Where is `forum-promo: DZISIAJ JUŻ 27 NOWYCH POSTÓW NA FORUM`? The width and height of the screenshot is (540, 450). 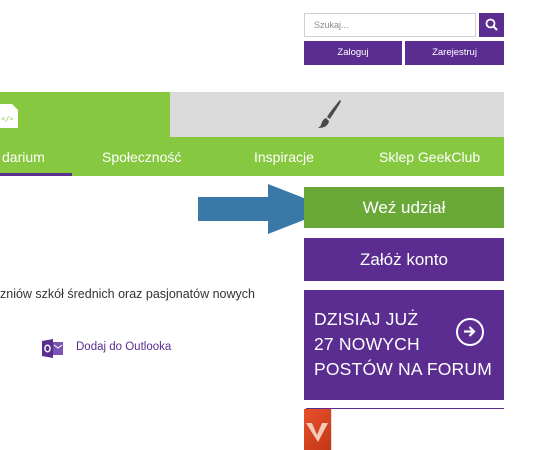 forum-promo: DZISIAJ JUŻ 27 NOWYCH POSTÓW NA FORUM is located at coordinates (404, 345).